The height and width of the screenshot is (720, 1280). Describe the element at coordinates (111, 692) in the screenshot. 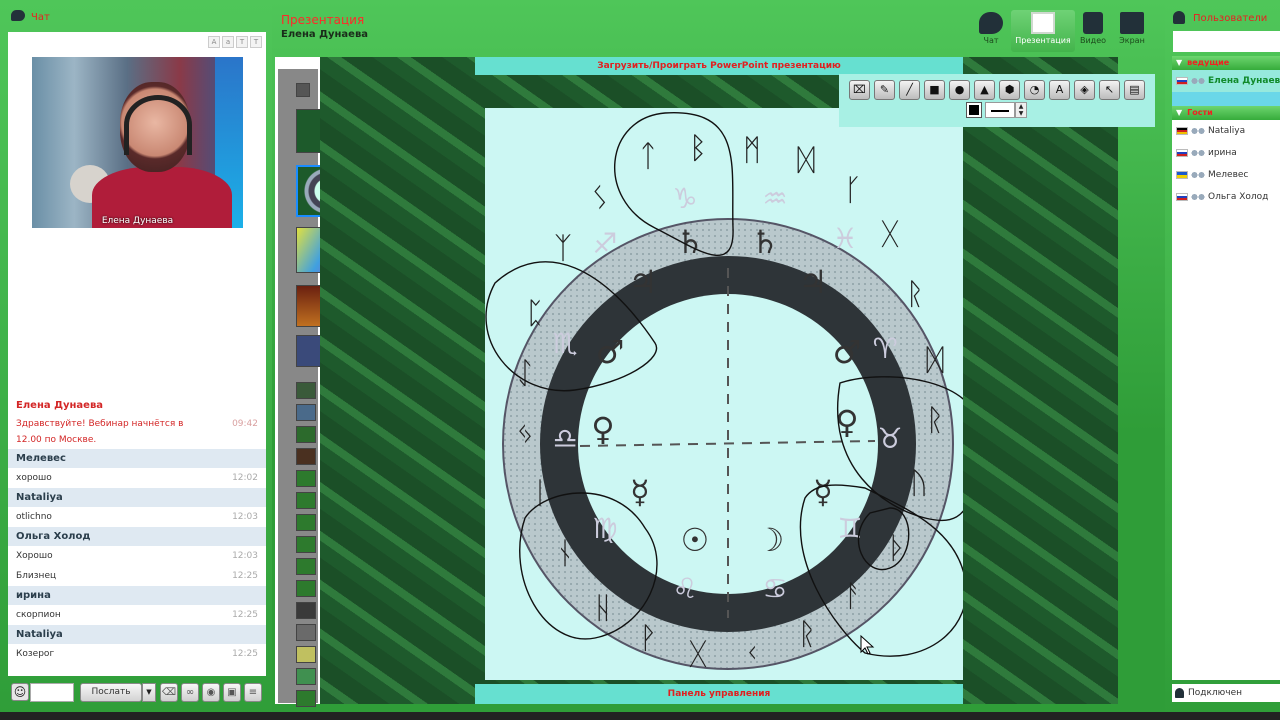

I see `send-button: Послать` at that location.